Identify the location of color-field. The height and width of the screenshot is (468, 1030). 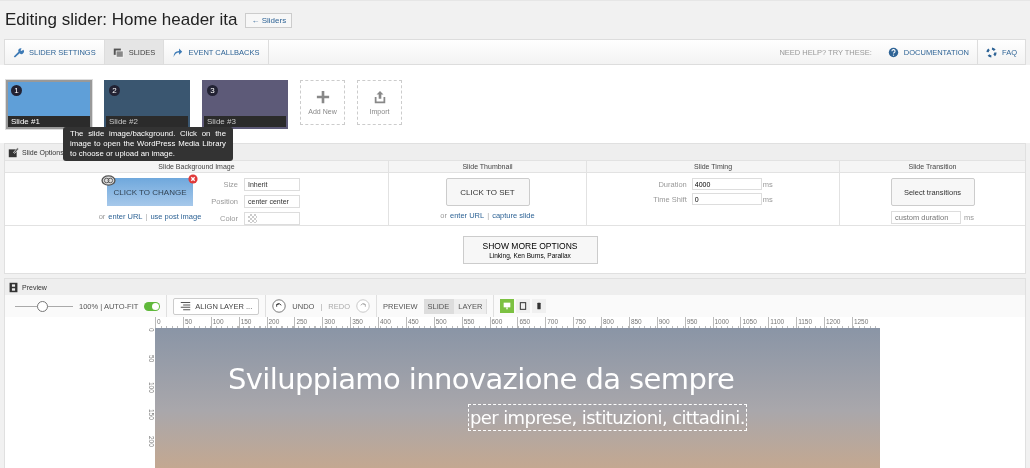
(272, 218).